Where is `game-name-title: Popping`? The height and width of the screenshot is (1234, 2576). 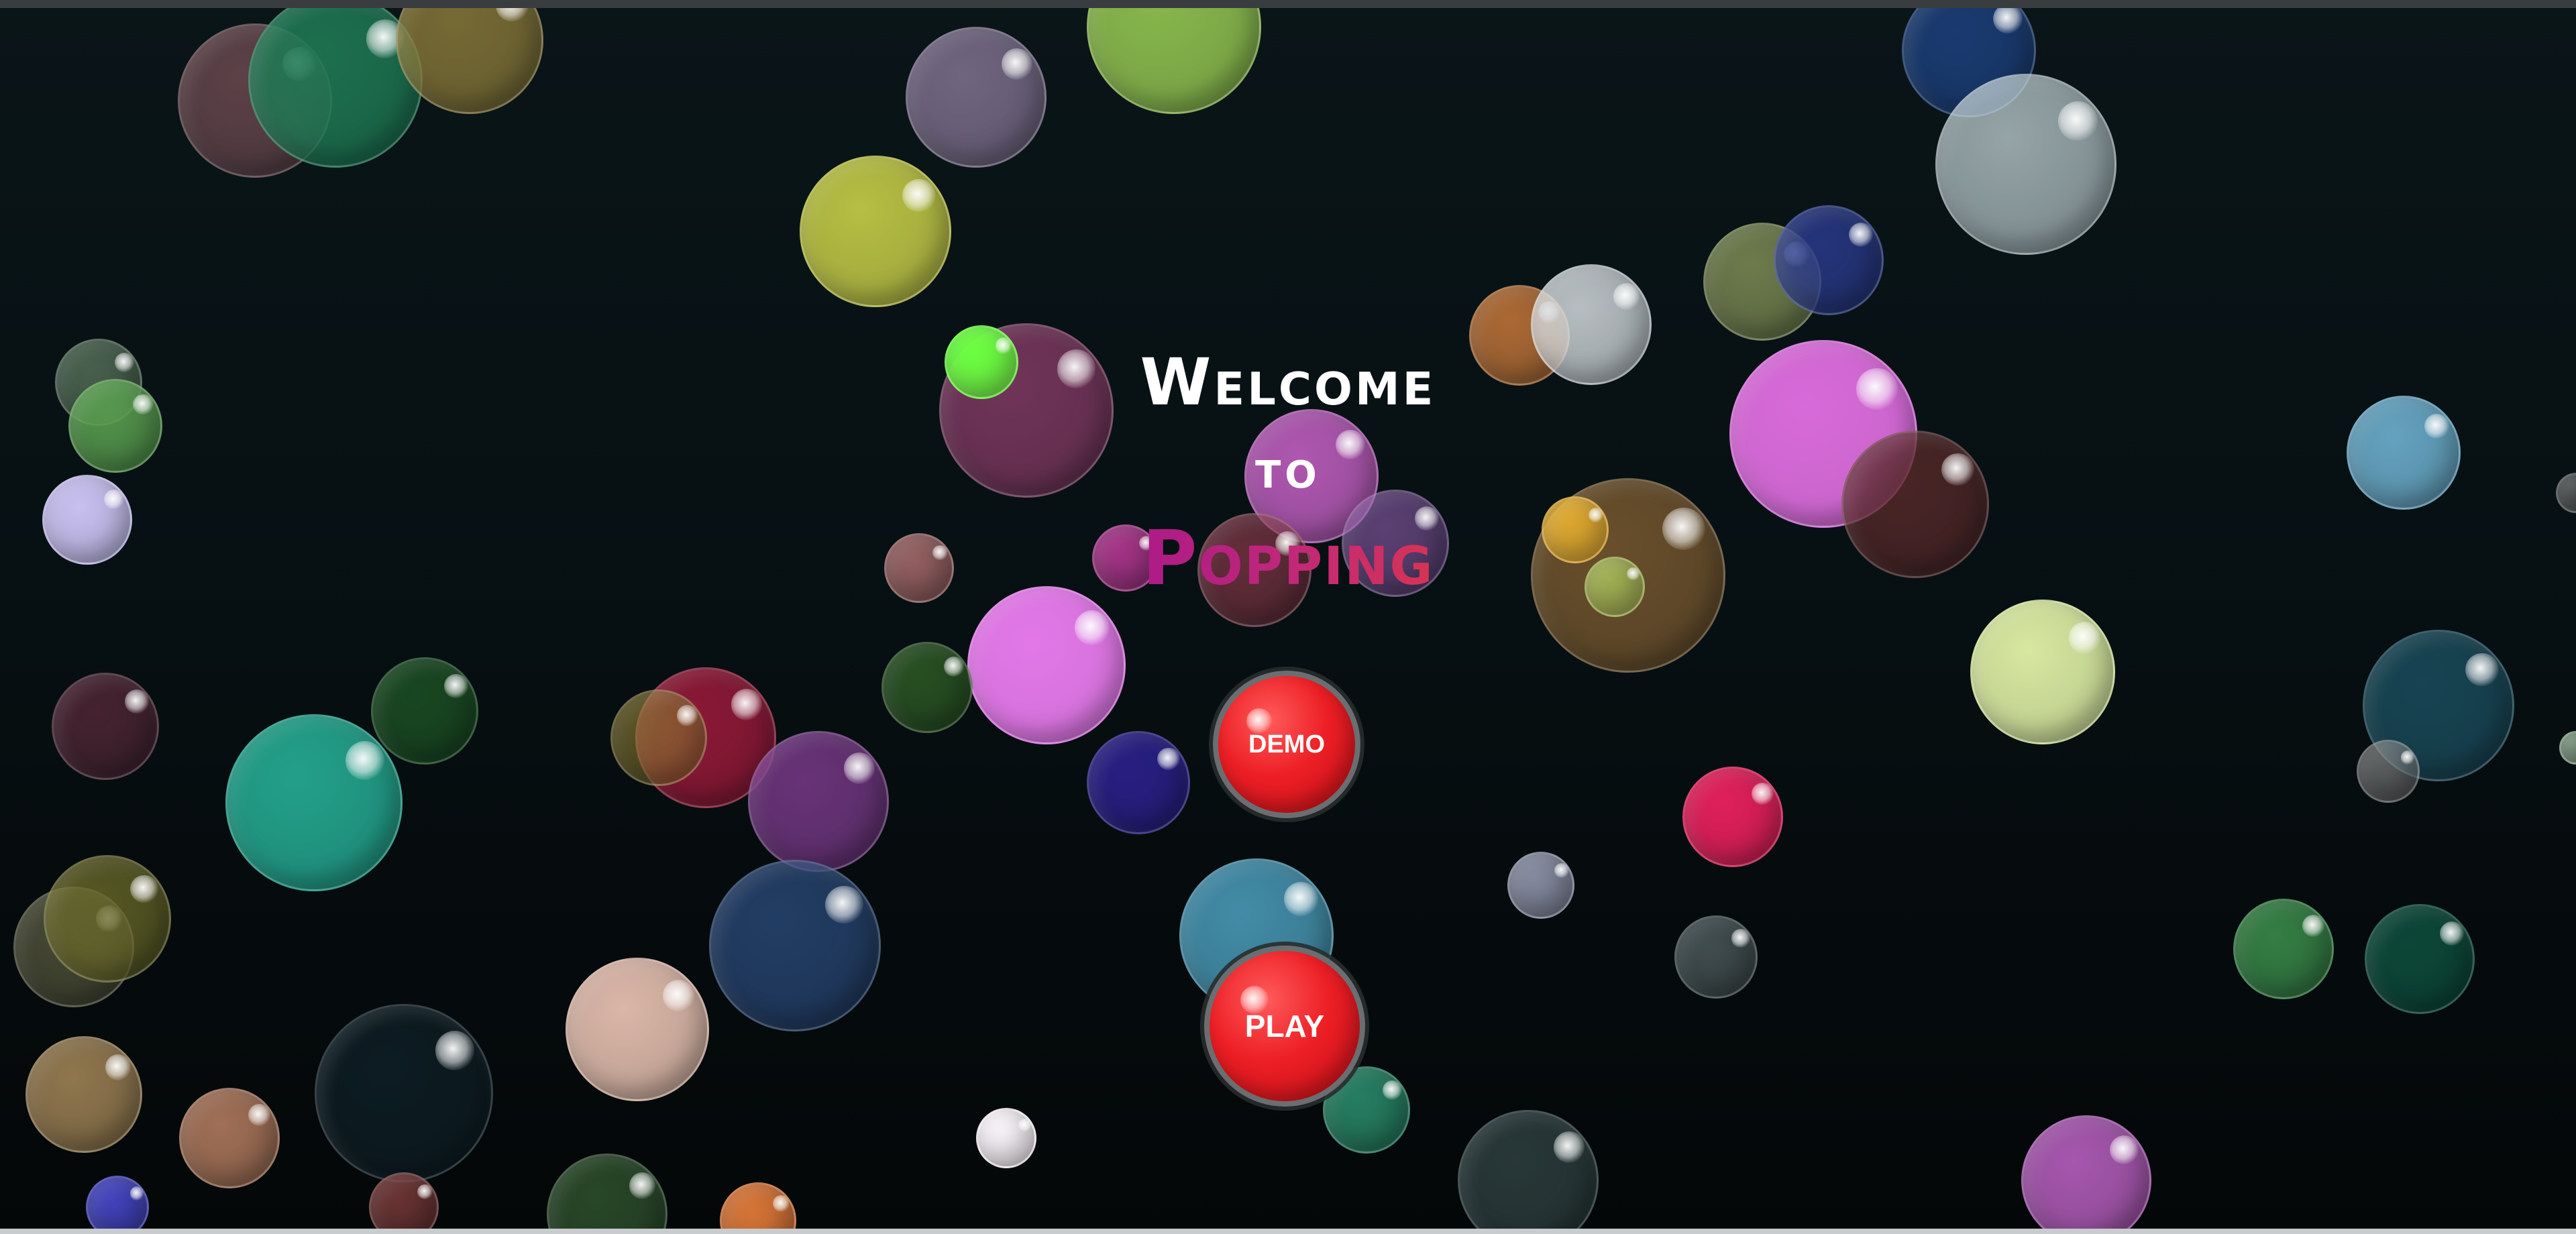
game-name-title: Popping is located at coordinates (1287, 558).